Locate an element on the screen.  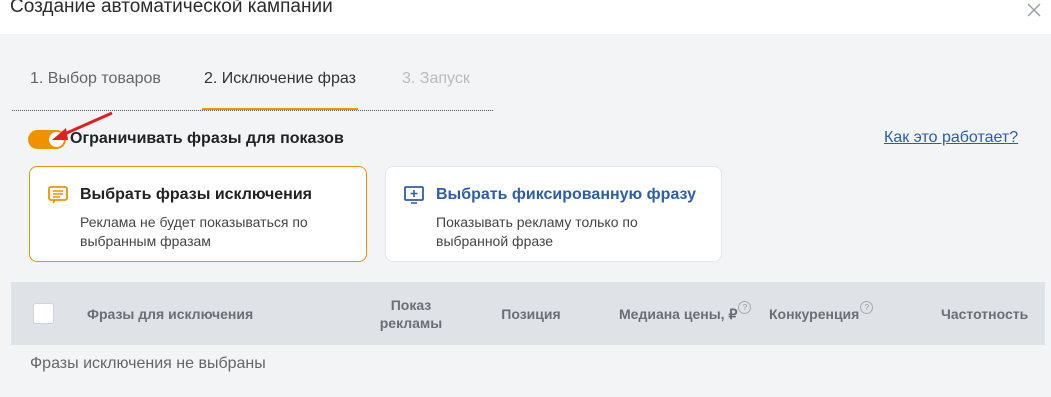
how-it-works-link: Как это работает? is located at coordinates (951, 138).